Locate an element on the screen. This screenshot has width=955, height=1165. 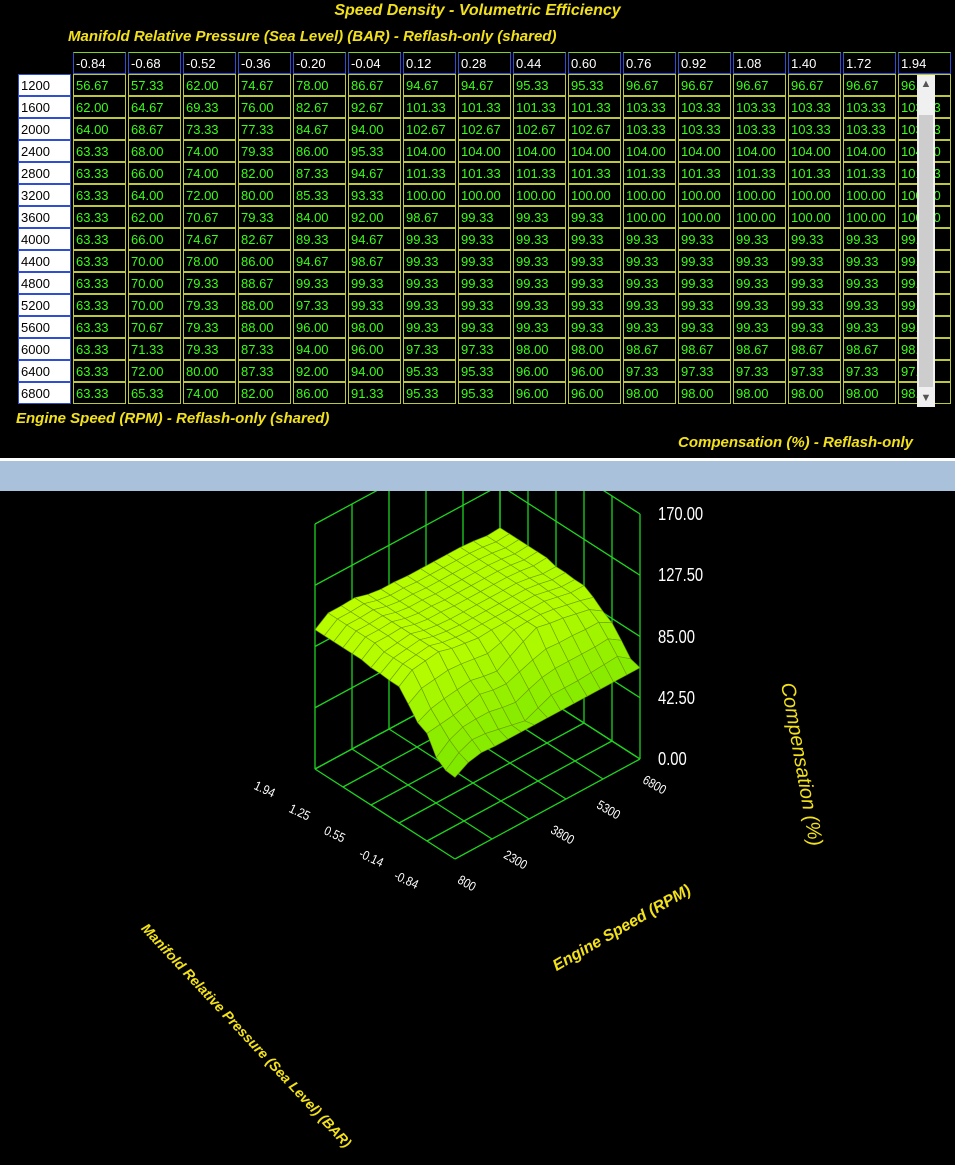
table-cell: 84.00 is located at coordinates (319, 217).